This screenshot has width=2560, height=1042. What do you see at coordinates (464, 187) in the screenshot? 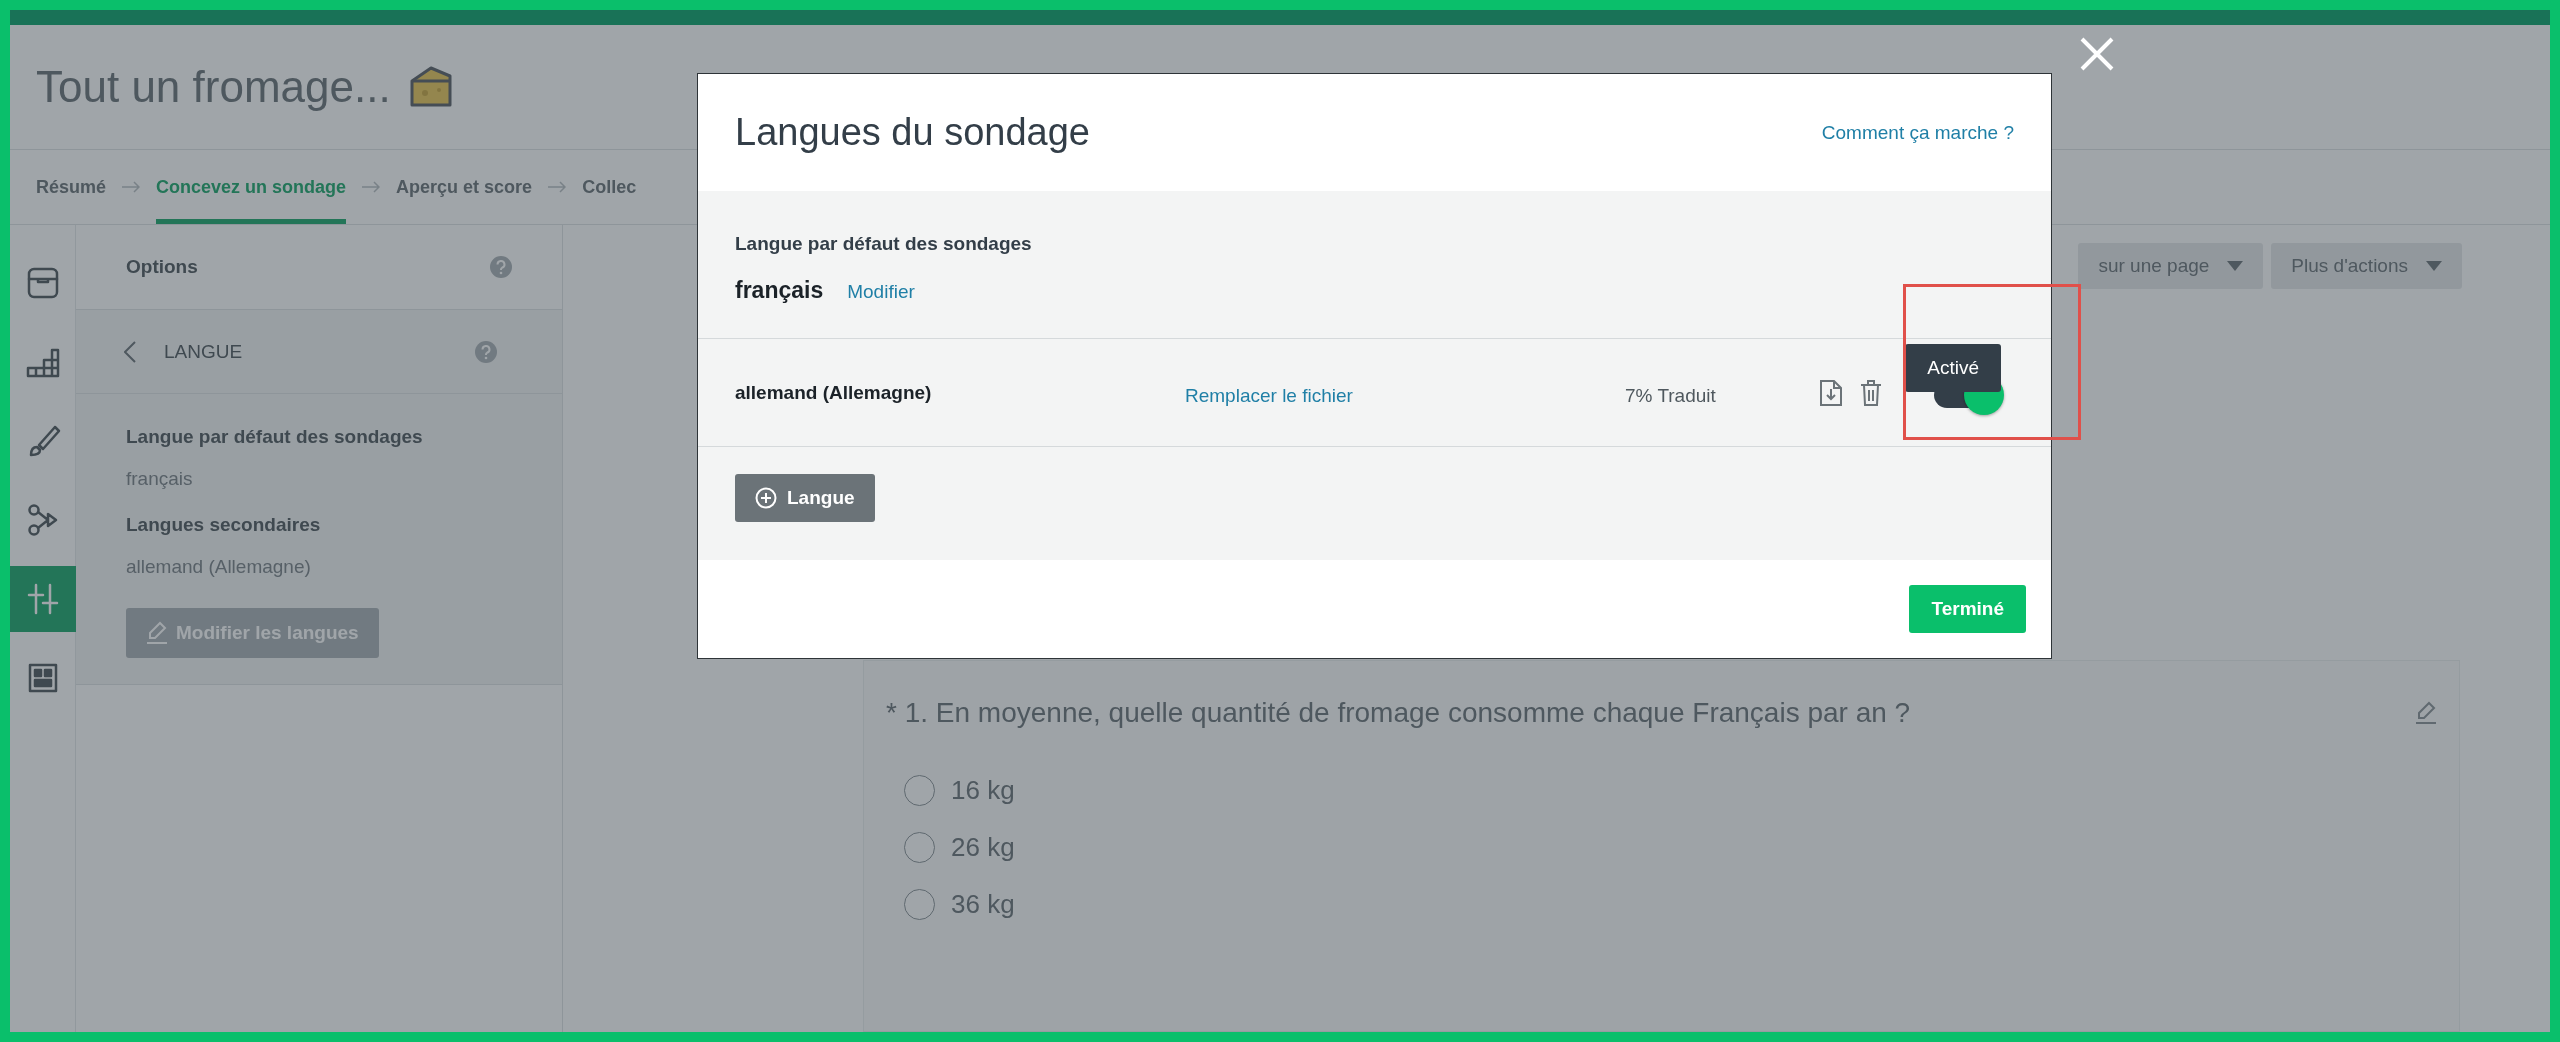
I see `step-tab: Aperçu et score` at bounding box center [464, 187].